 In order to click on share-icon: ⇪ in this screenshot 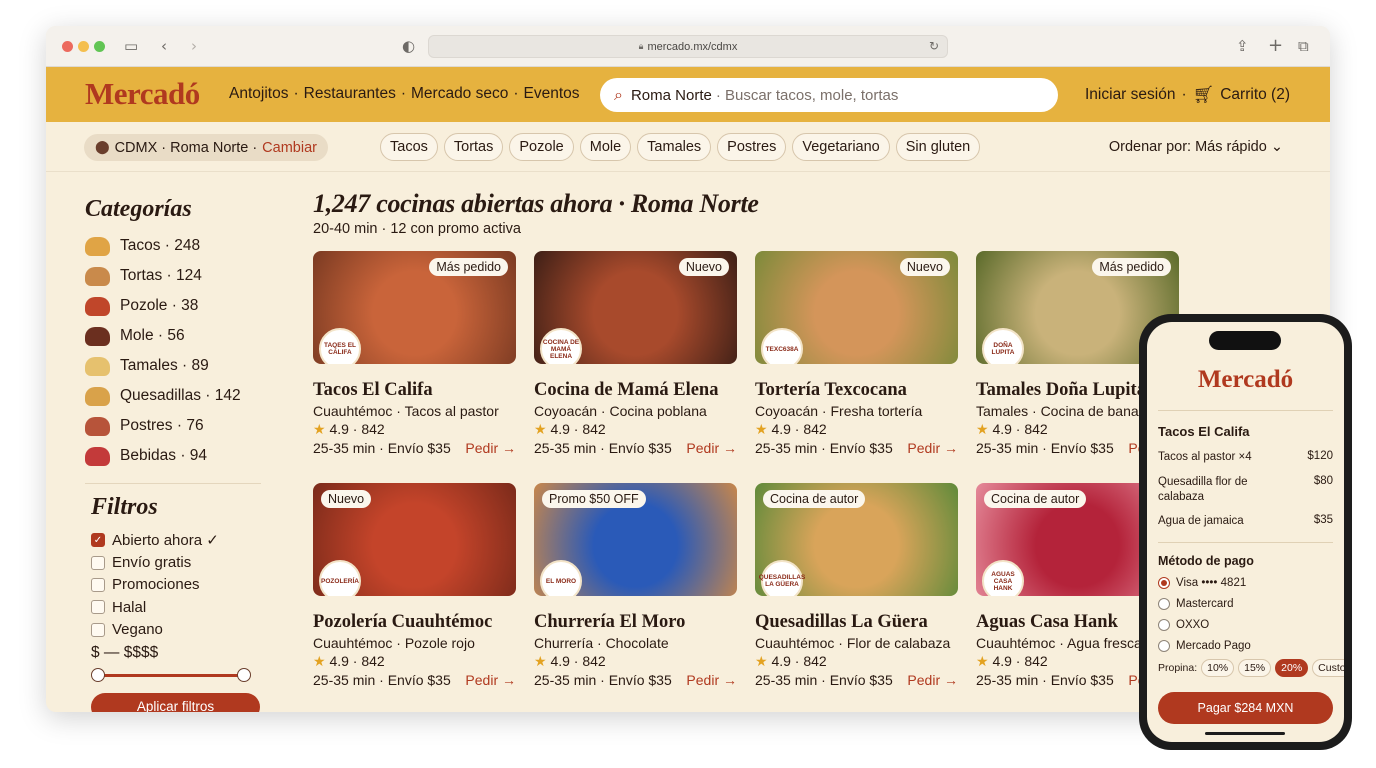, I will do `click(1242, 46)`.